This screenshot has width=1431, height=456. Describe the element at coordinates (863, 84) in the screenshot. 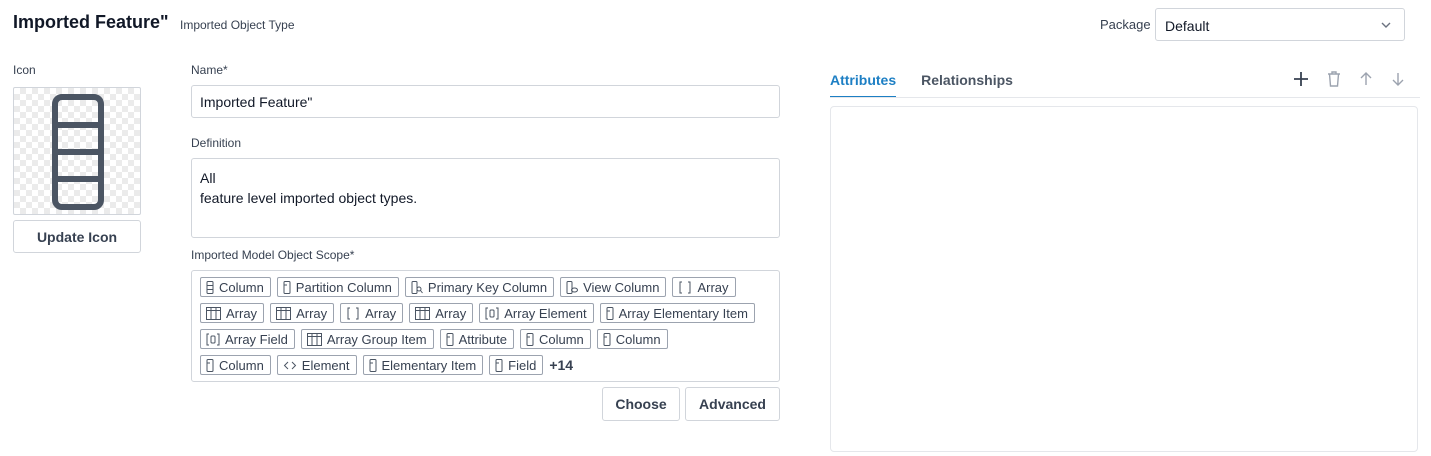

I see `tab-attributes: Attributes` at that location.